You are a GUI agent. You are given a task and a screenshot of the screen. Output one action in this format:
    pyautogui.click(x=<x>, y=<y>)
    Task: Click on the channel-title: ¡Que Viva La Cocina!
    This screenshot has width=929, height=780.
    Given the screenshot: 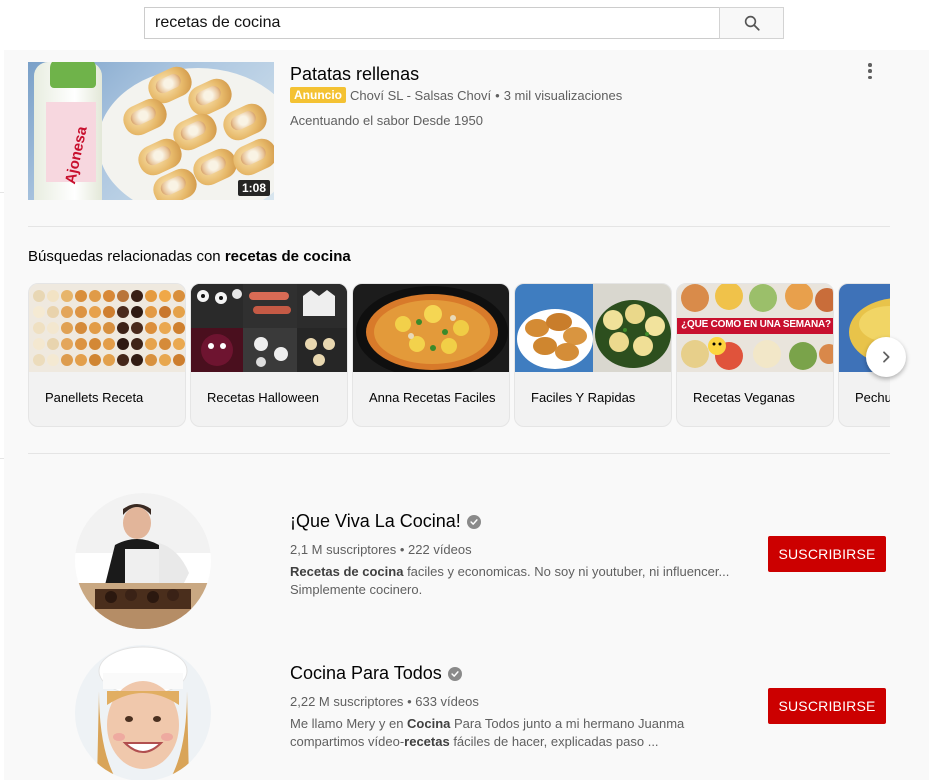 What is the action you would take?
    pyautogui.click(x=385, y=521)
    